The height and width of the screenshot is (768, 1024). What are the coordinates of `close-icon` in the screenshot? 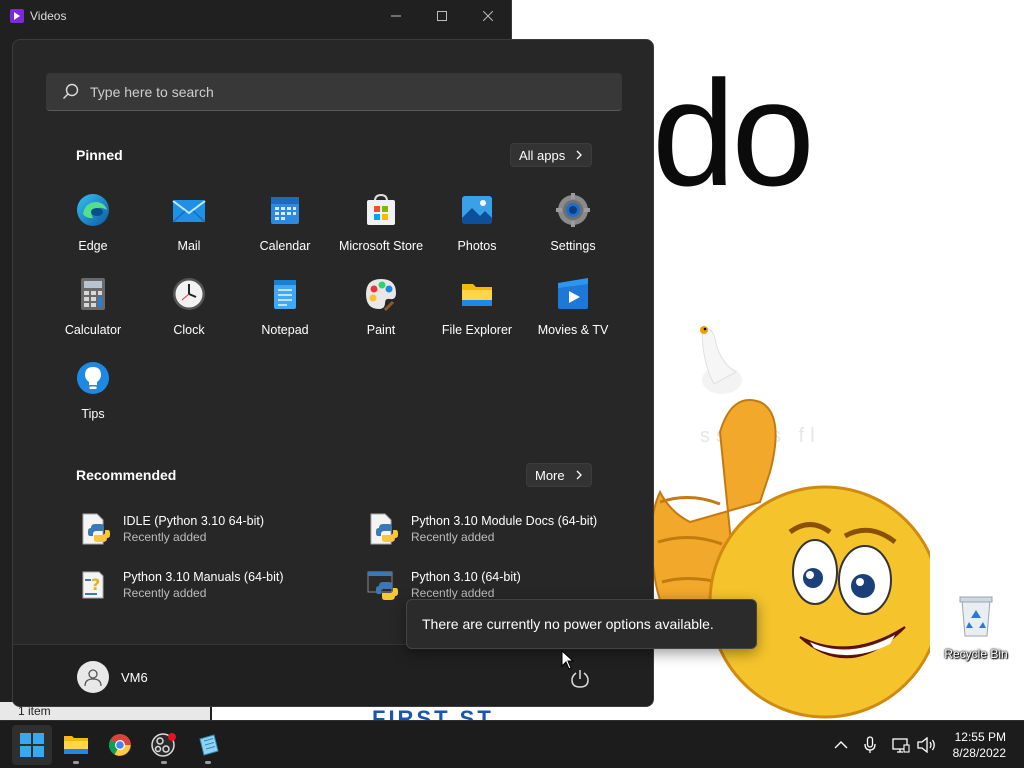 It's located at (488, 16).